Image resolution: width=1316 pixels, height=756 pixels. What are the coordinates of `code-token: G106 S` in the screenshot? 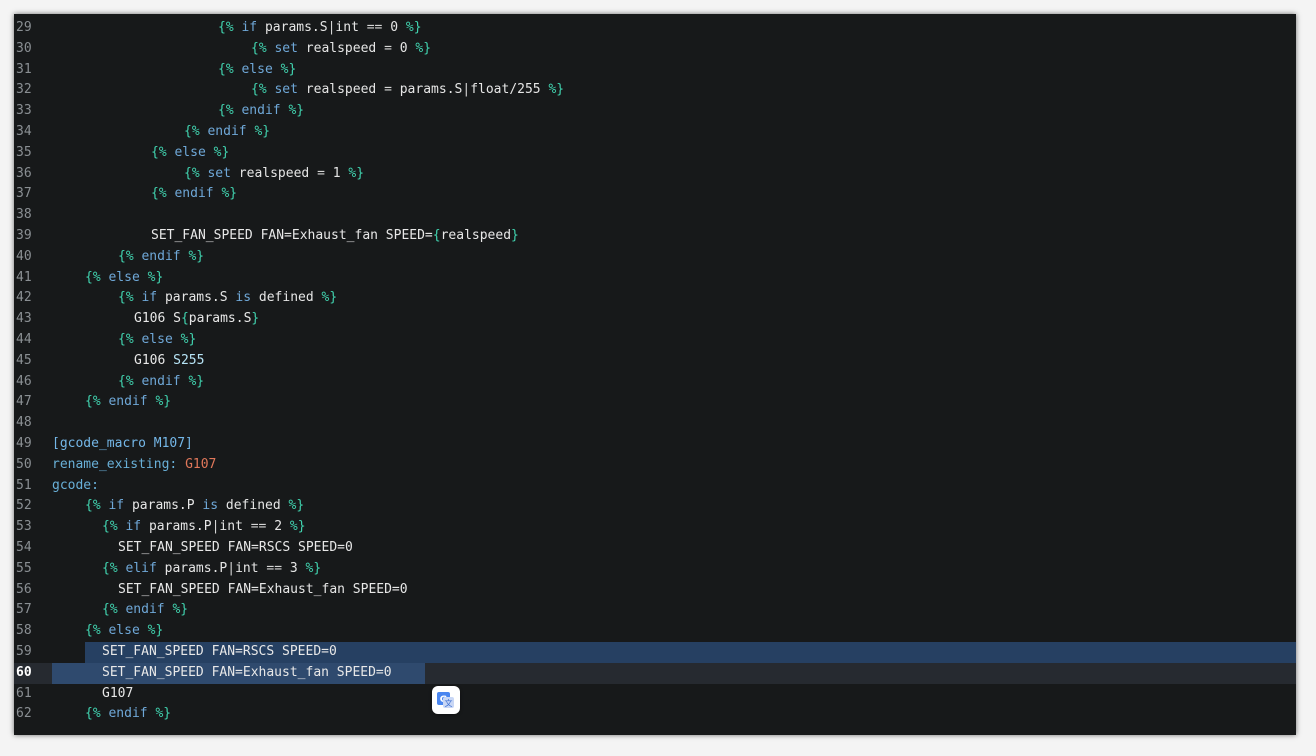 It's located at (157, 319).